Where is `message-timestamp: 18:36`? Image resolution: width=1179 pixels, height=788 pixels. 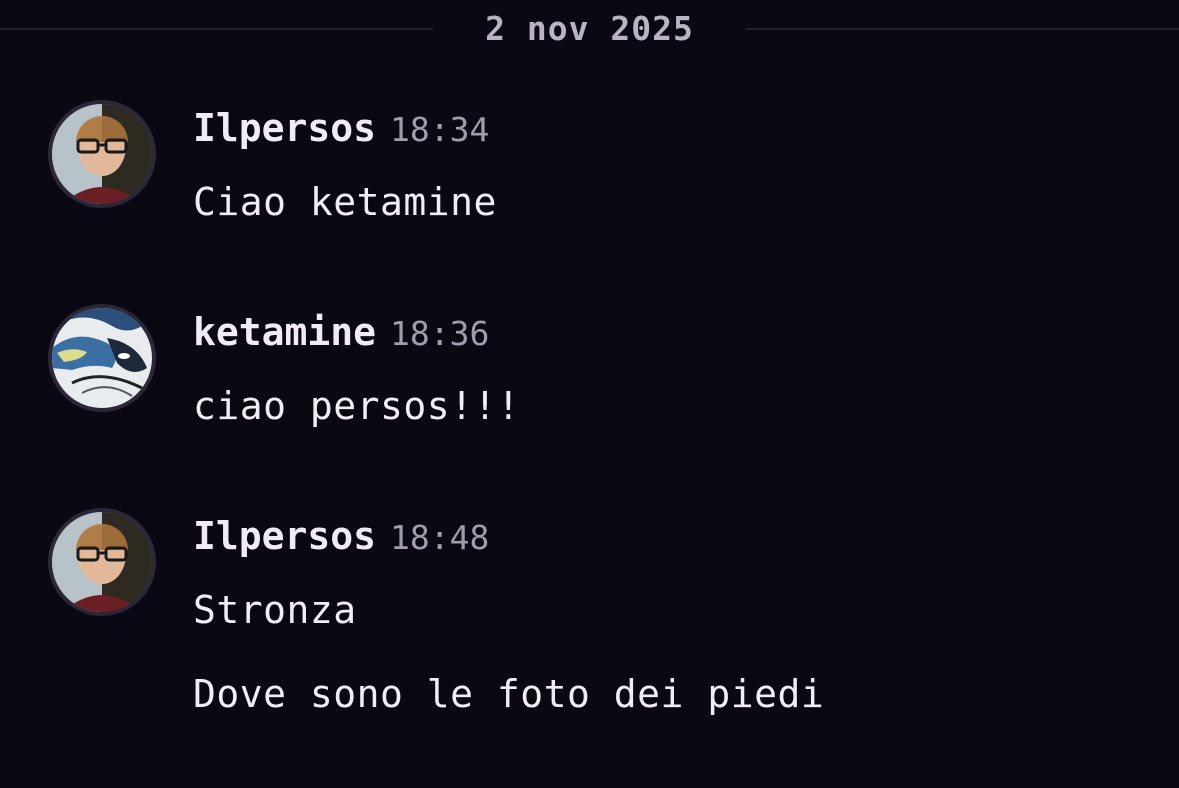 message-timestamp: 18:36 is located at coordinates (440, 333).